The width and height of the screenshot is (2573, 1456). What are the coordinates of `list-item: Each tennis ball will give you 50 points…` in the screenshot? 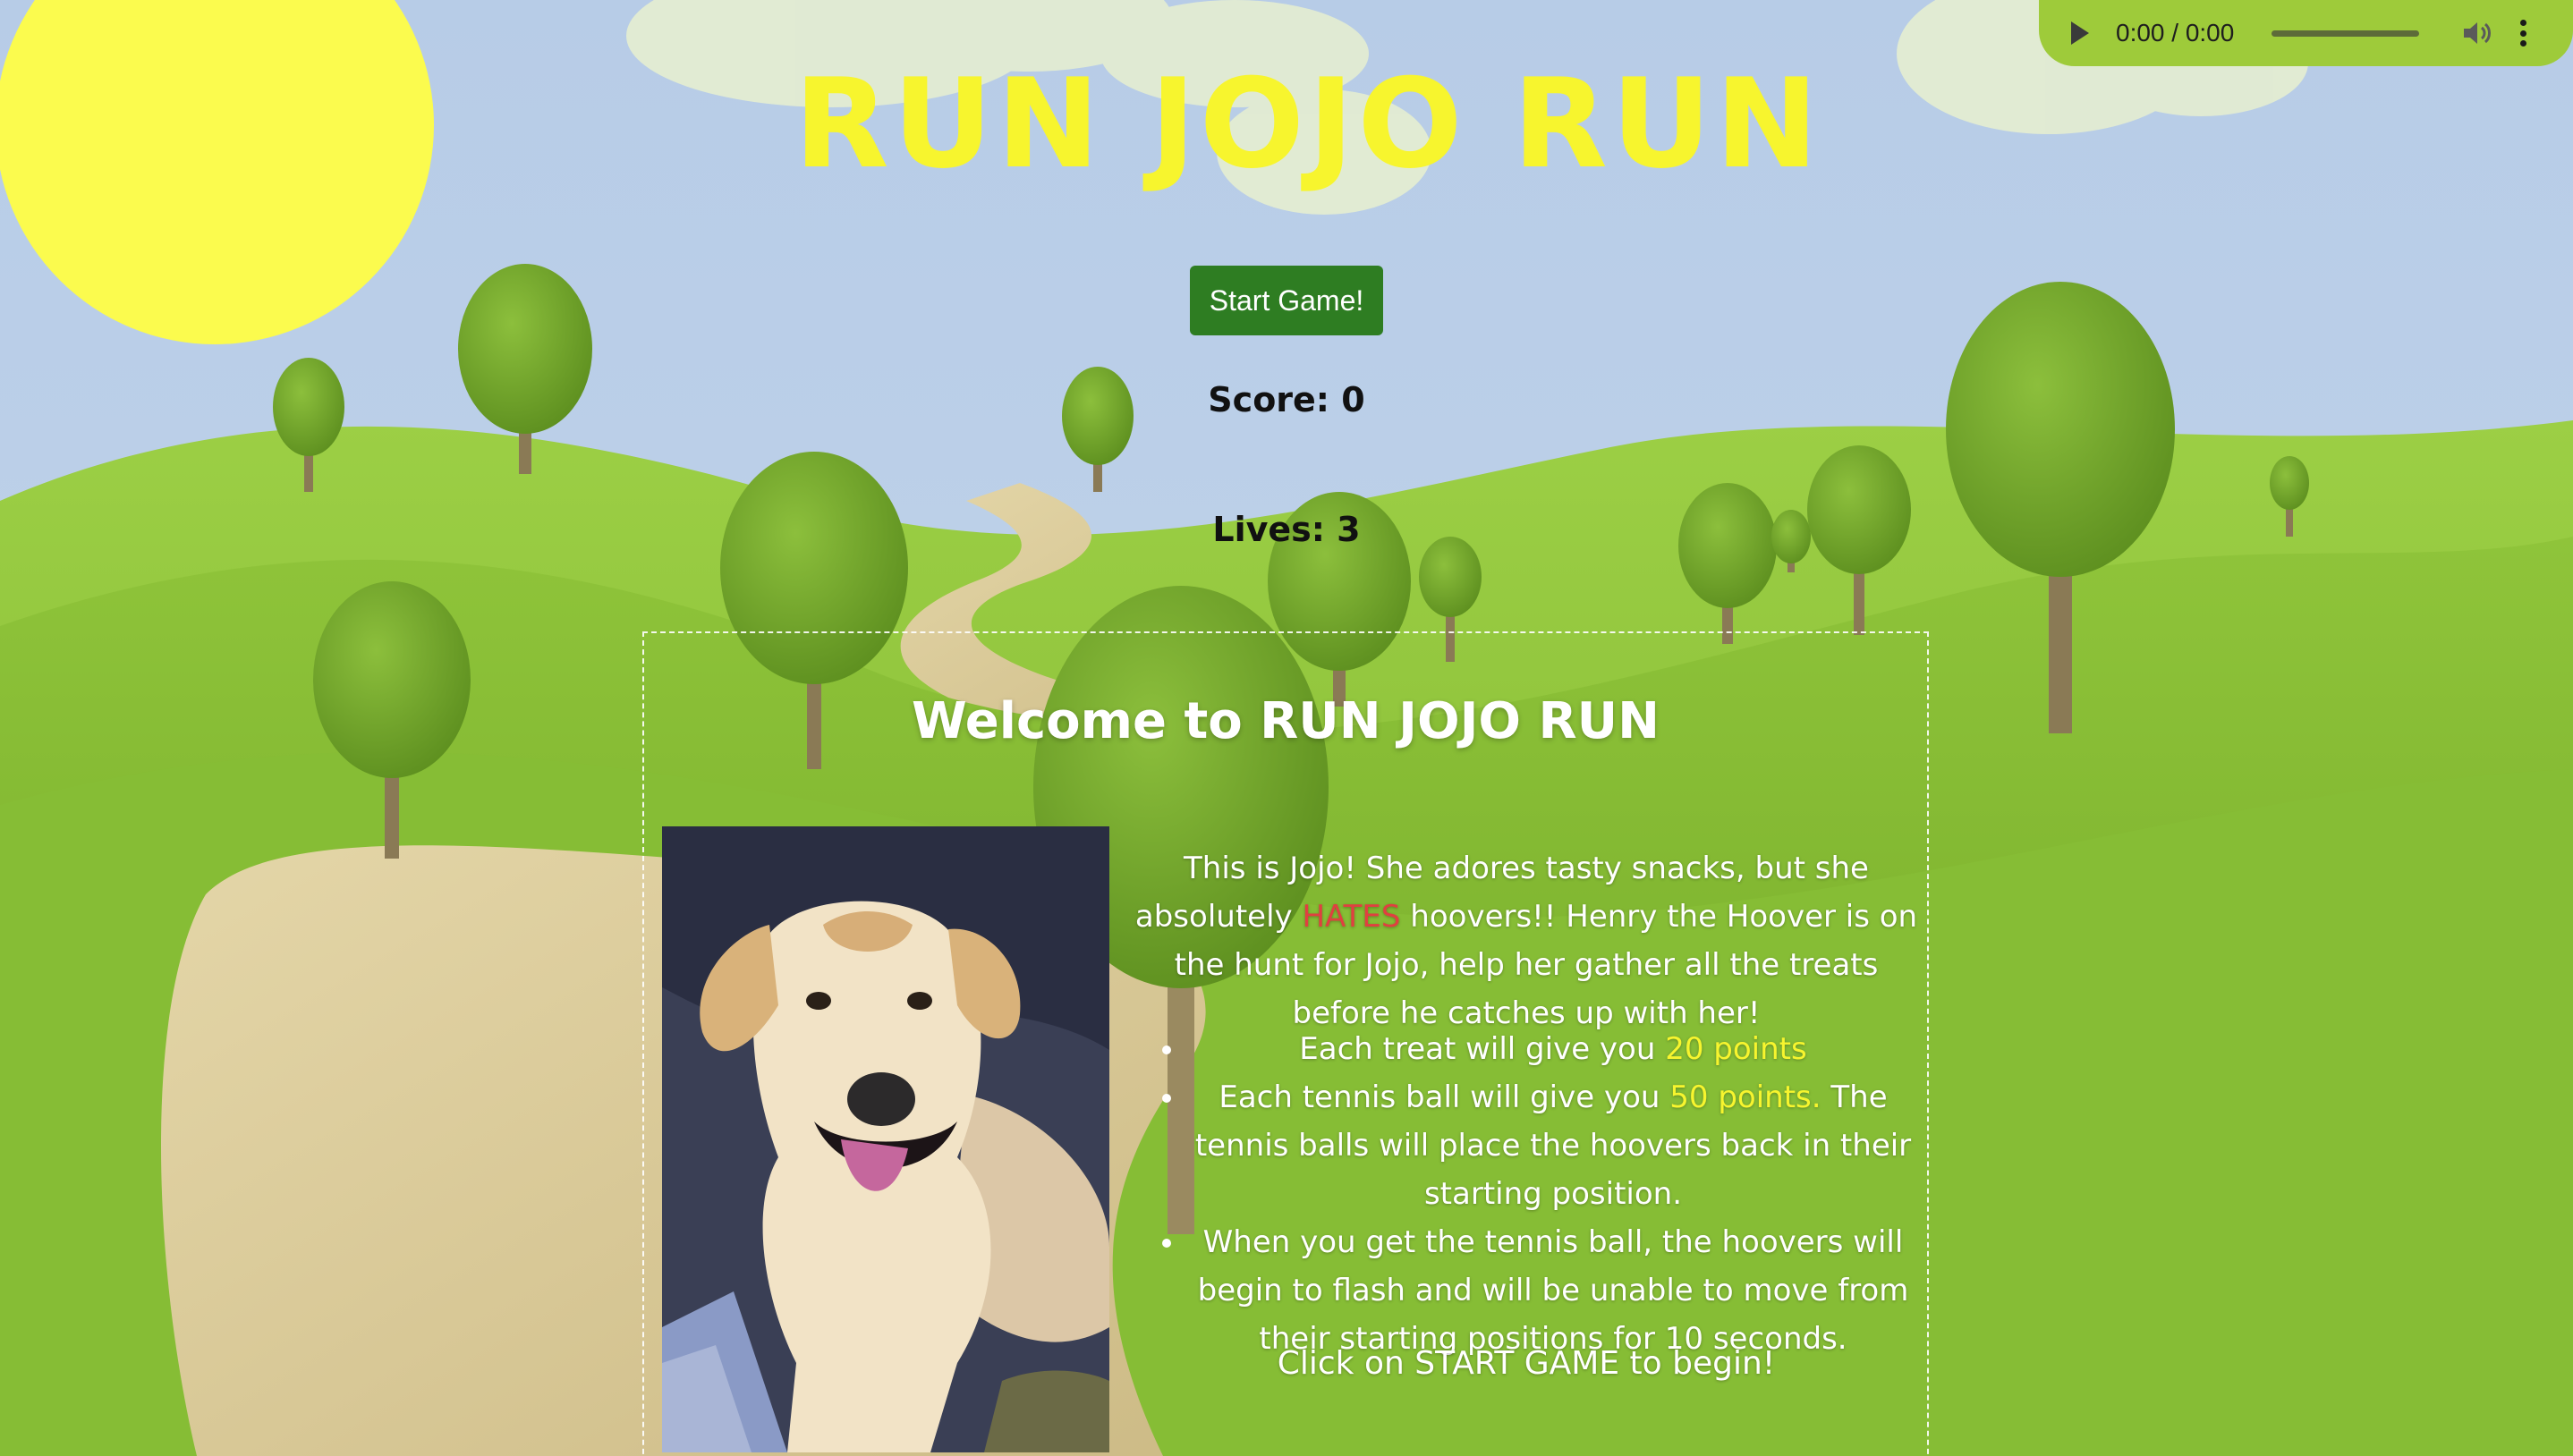 It's located at (1553, 1145).